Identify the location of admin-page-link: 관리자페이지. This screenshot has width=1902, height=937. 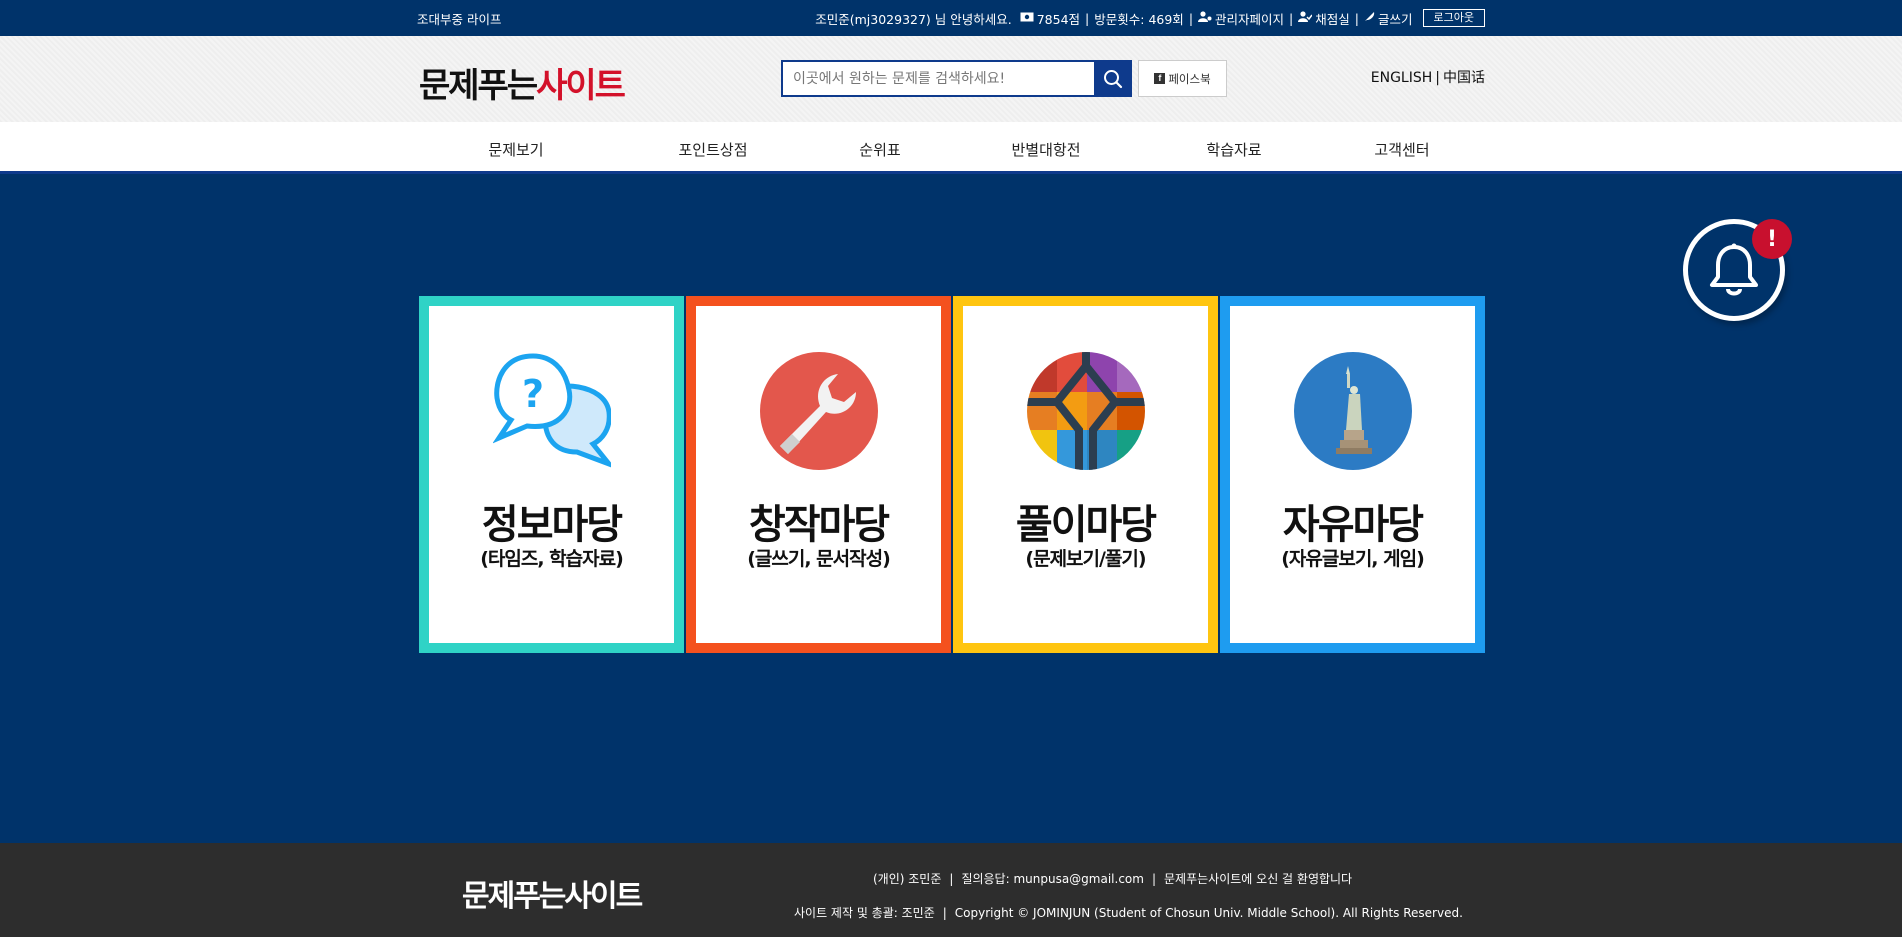
(1249, 18).